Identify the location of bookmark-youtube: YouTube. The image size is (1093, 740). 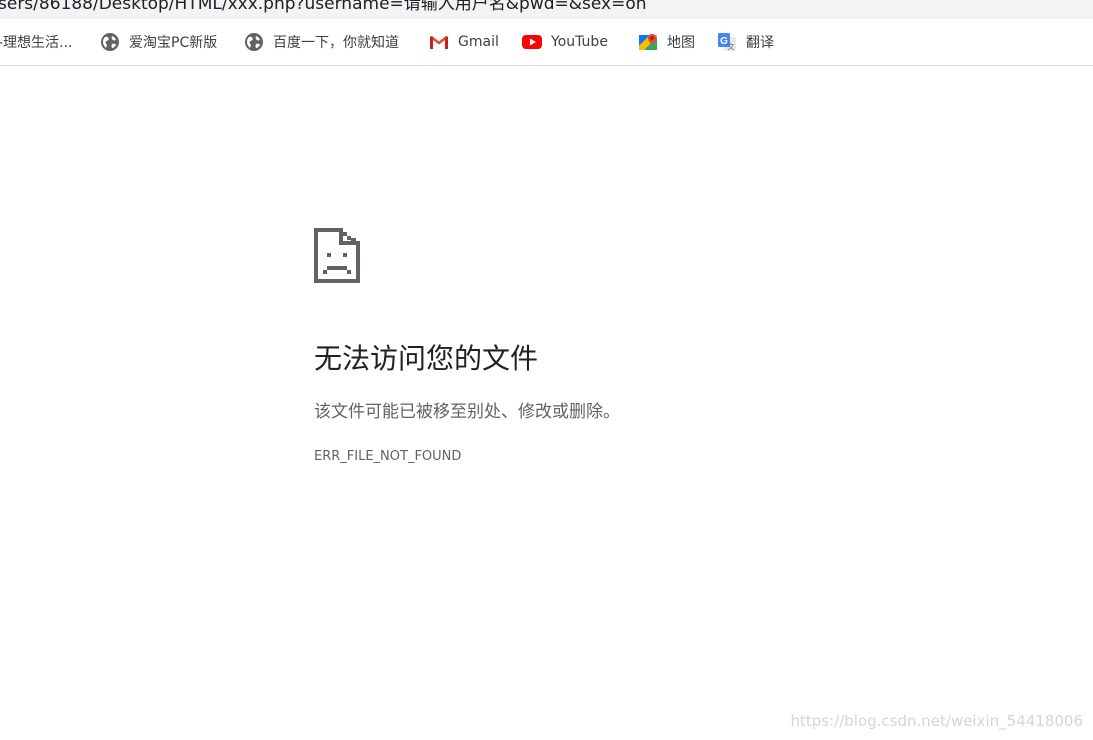
(565, 42).